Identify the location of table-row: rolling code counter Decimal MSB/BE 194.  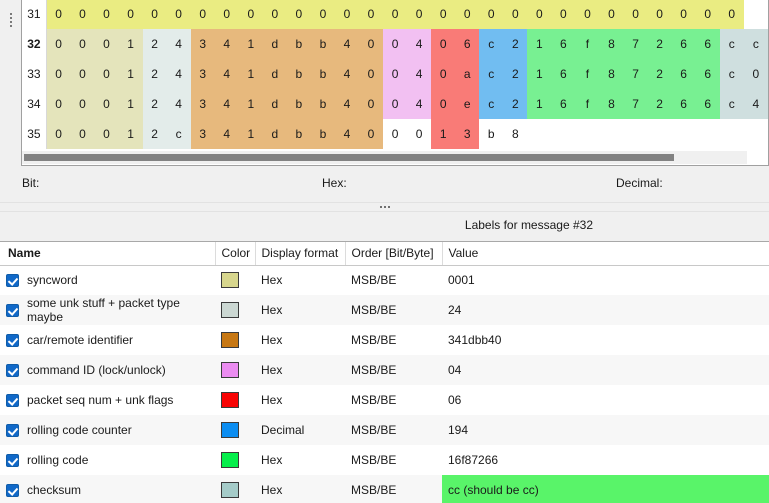
(384, 430).